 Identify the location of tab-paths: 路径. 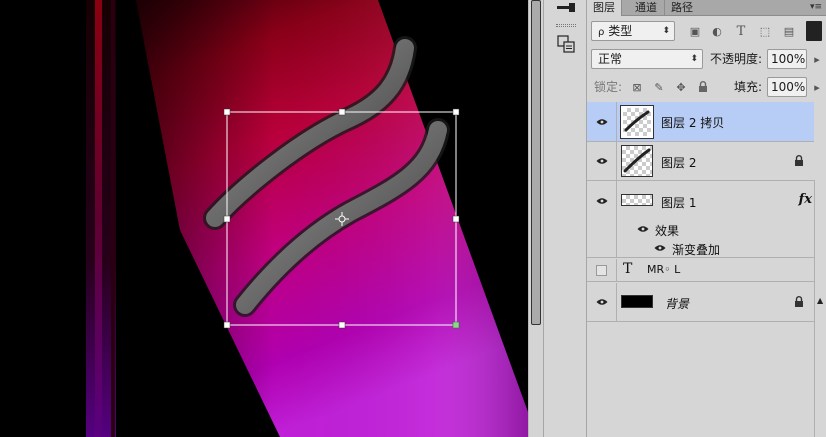
(681, 8).